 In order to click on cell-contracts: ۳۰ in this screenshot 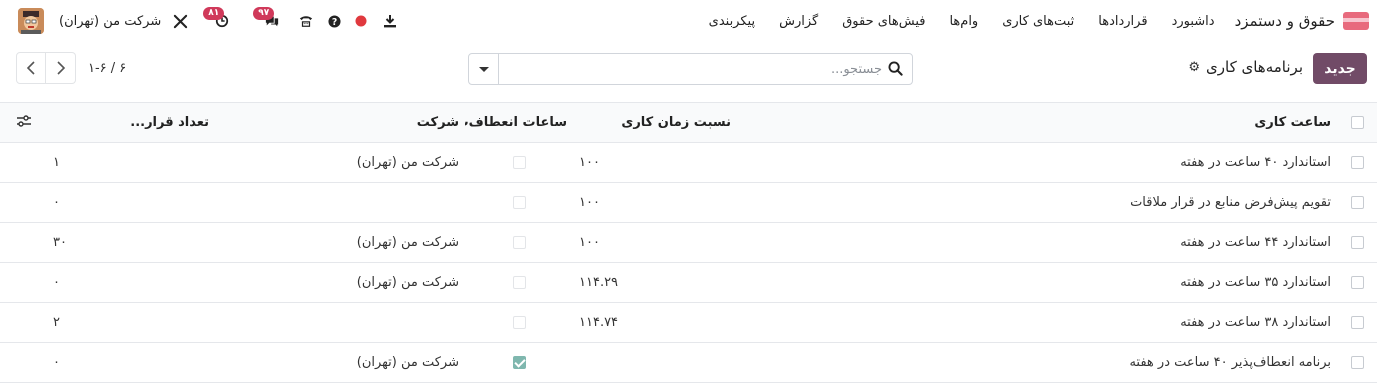, I will do `click(60, 242)`.